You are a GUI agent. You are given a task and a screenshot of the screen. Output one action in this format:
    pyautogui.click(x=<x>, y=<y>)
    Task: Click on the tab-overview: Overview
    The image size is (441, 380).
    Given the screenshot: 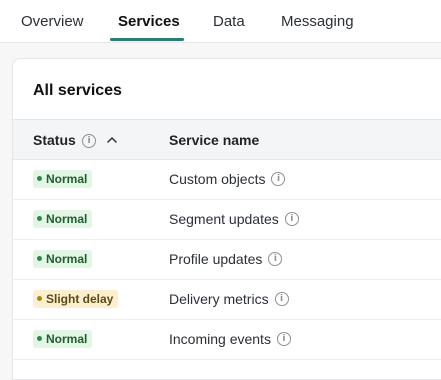 What is the action you would take?
    pyautogui.click(x=52, y=26)
    